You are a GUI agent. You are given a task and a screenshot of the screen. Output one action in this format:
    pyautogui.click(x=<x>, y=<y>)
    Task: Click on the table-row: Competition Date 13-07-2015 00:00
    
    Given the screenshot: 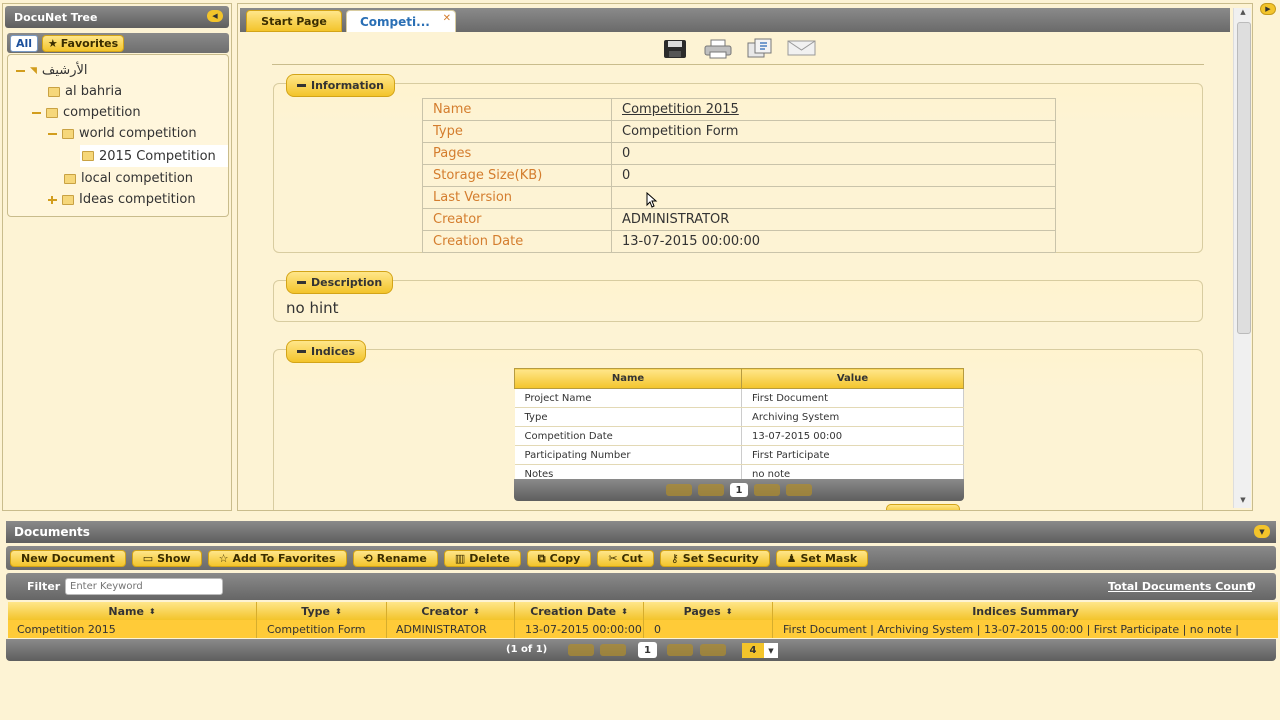 What is the action you would take?
    pyautogui.click(x=739, y=436)
    